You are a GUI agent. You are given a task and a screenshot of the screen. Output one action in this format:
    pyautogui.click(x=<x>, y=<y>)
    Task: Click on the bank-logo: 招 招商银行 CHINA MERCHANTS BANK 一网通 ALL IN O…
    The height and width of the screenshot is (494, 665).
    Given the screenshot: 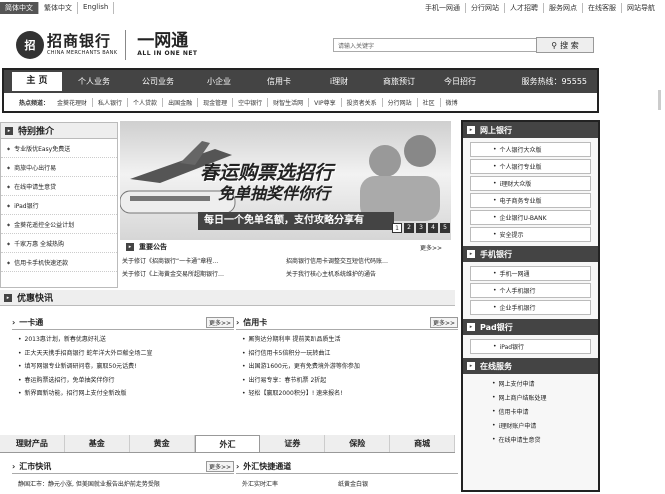 What is the action you would take?
    pyautogui.click(x=107, y=45)
    